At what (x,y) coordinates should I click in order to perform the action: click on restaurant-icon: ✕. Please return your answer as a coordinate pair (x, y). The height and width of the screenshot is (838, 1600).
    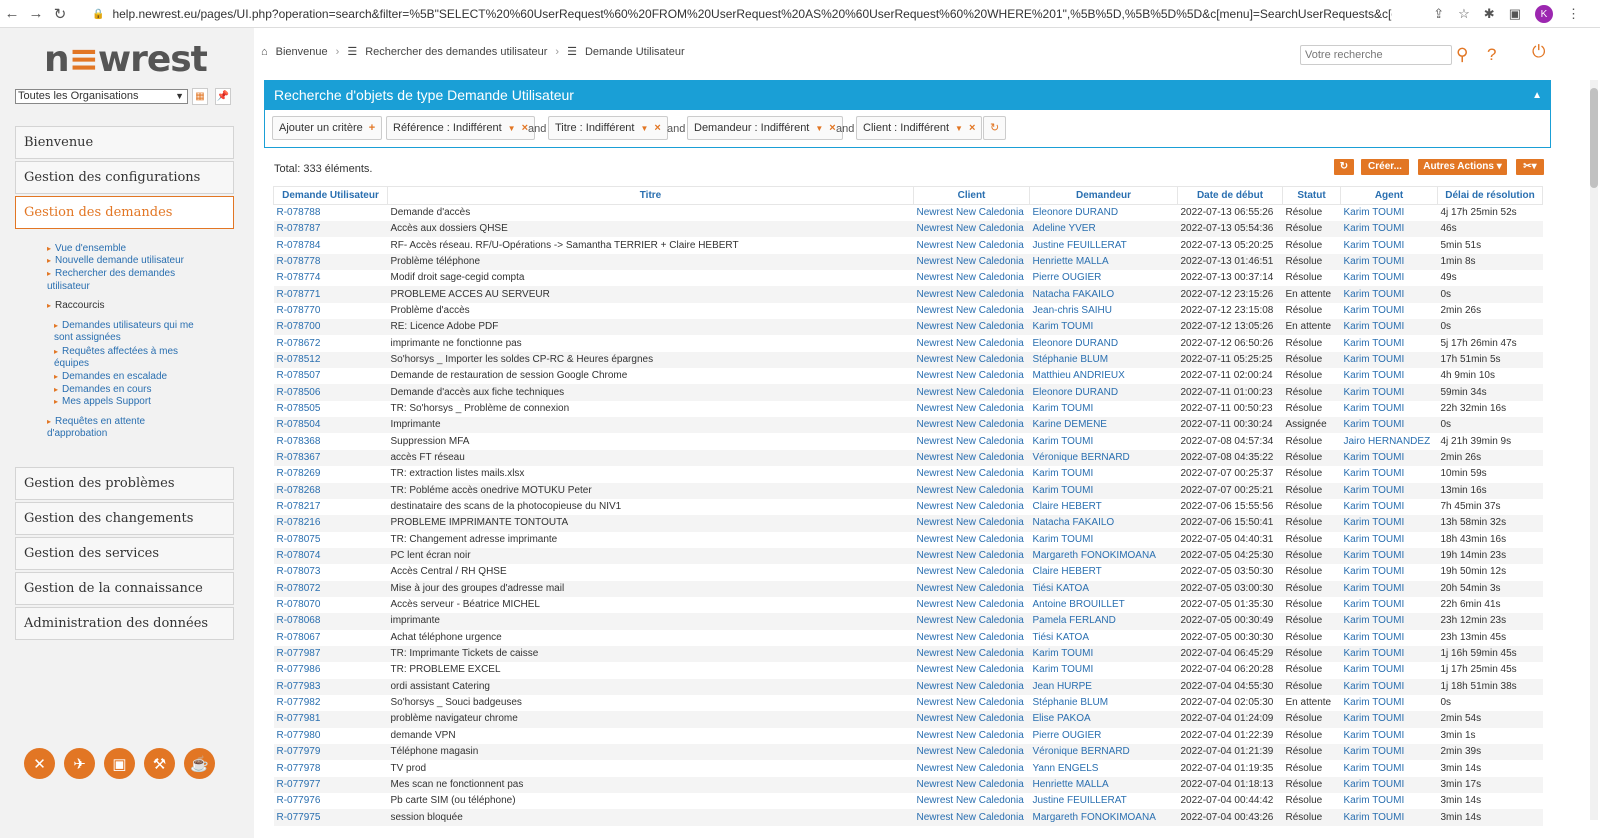
    Looking at the image, I should click on (39, 763).